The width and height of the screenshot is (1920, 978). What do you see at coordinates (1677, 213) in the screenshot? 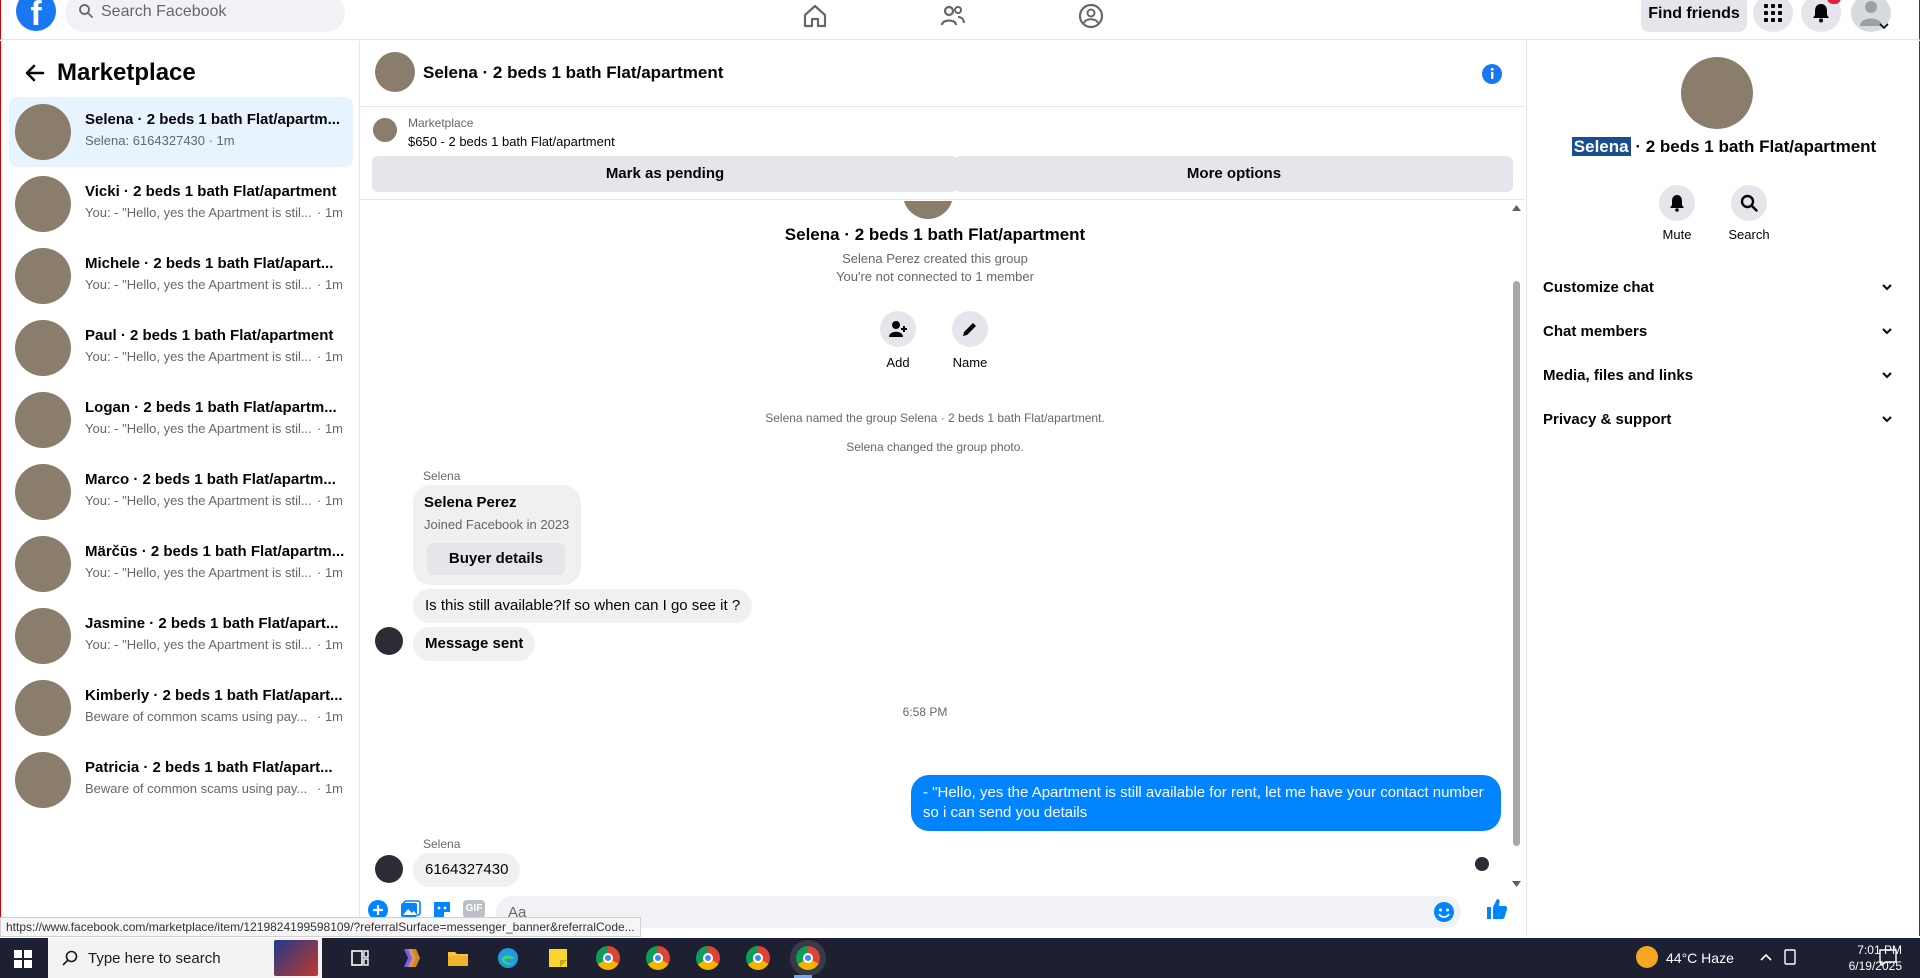
I see `mute-action: Mute` at bounding box center [1677, 213].